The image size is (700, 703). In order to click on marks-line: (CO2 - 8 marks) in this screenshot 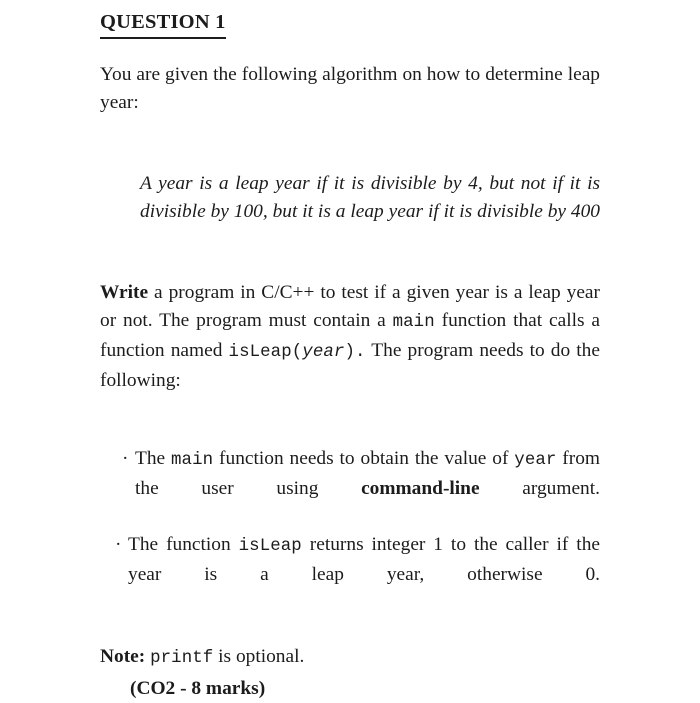, I will do `click(365, 689)`.